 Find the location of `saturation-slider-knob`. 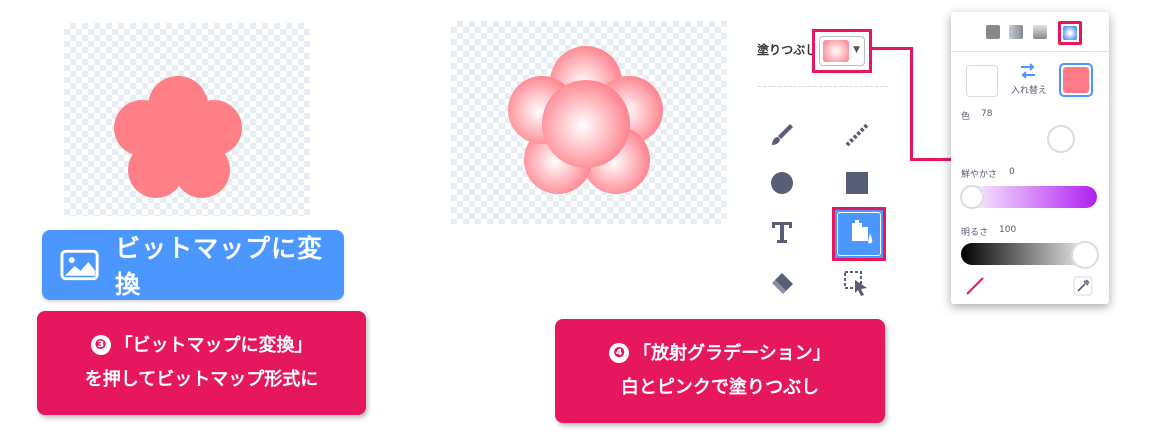

saturation-slider-knob is located at coordinates (972, 197).